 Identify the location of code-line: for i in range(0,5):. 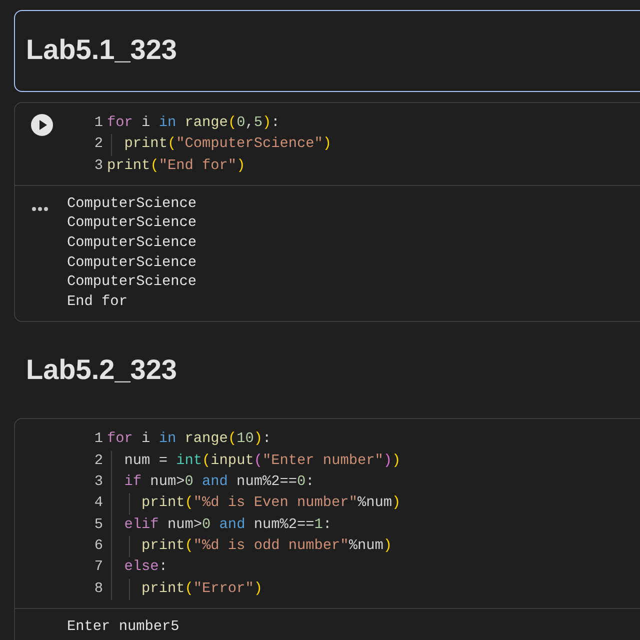
(193, 123).